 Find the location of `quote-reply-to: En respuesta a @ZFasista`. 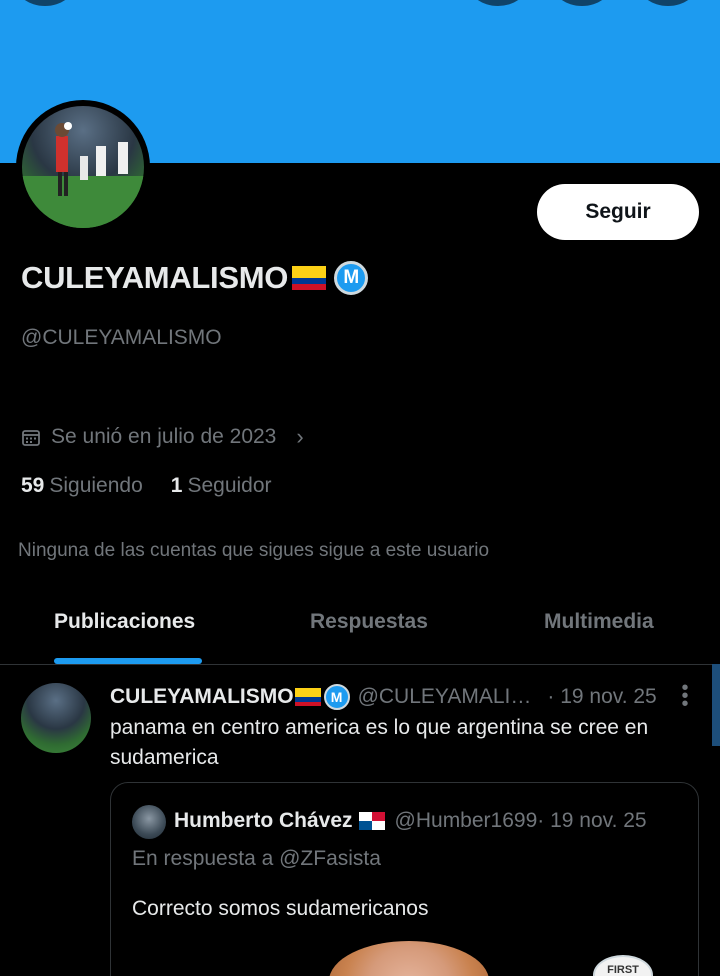

quote-reply-to: En respuesta a @ZFasista is located at coordinates (256, 858).